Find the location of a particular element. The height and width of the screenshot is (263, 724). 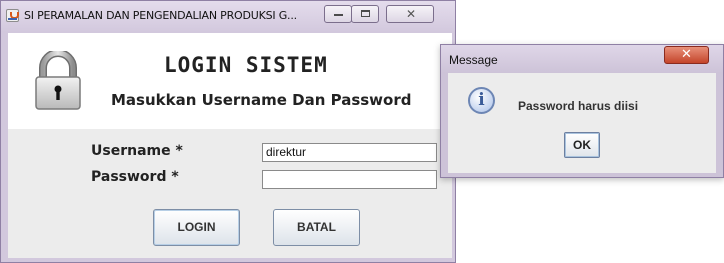

cancel-button: BATAL is located at coordinates (316, 227).